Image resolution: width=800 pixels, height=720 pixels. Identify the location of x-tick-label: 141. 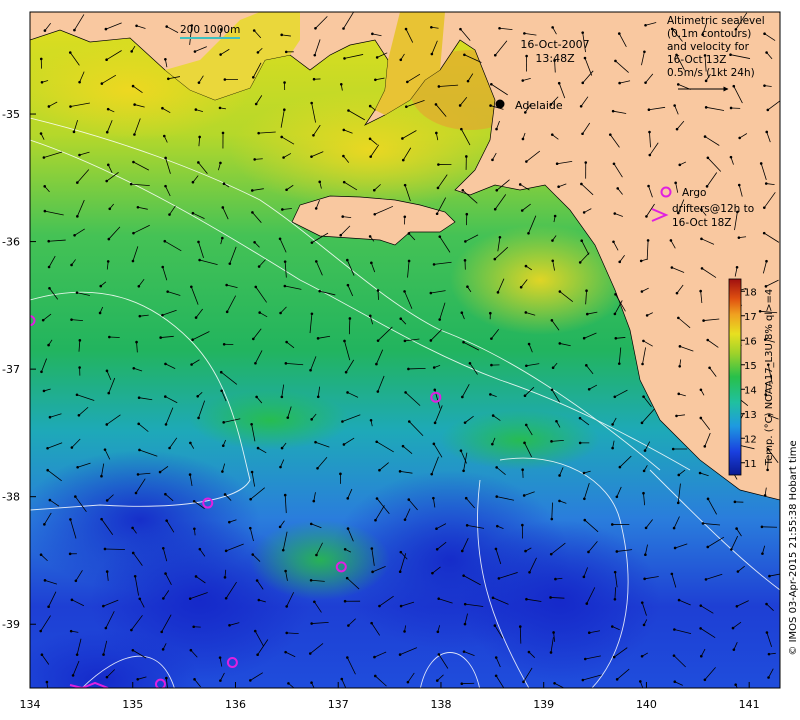
(749, 704).